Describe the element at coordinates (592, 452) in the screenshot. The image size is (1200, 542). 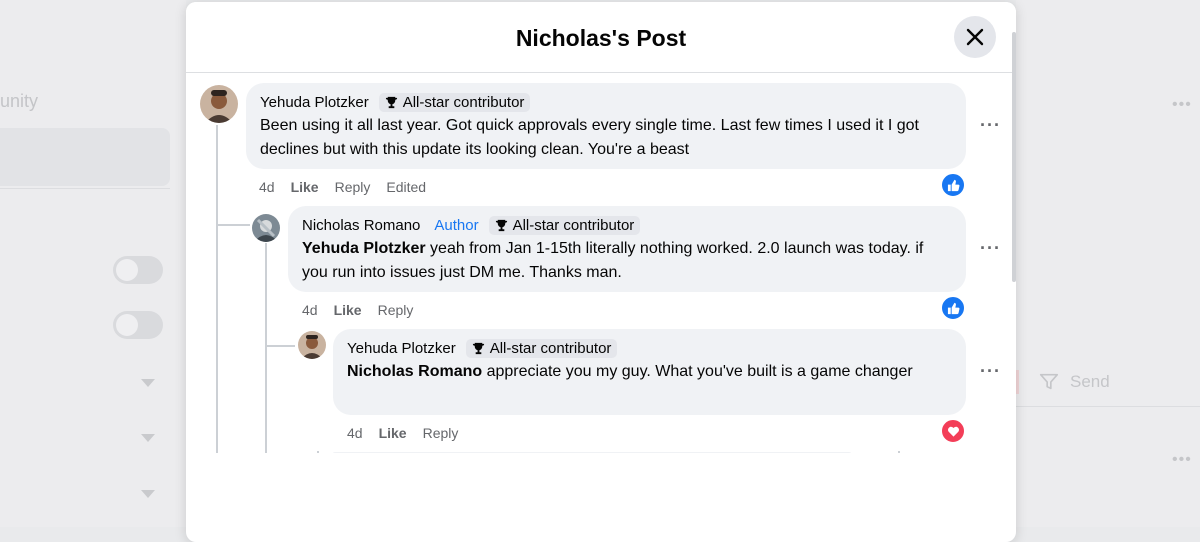
I see `next-comment-bubble` at that location.